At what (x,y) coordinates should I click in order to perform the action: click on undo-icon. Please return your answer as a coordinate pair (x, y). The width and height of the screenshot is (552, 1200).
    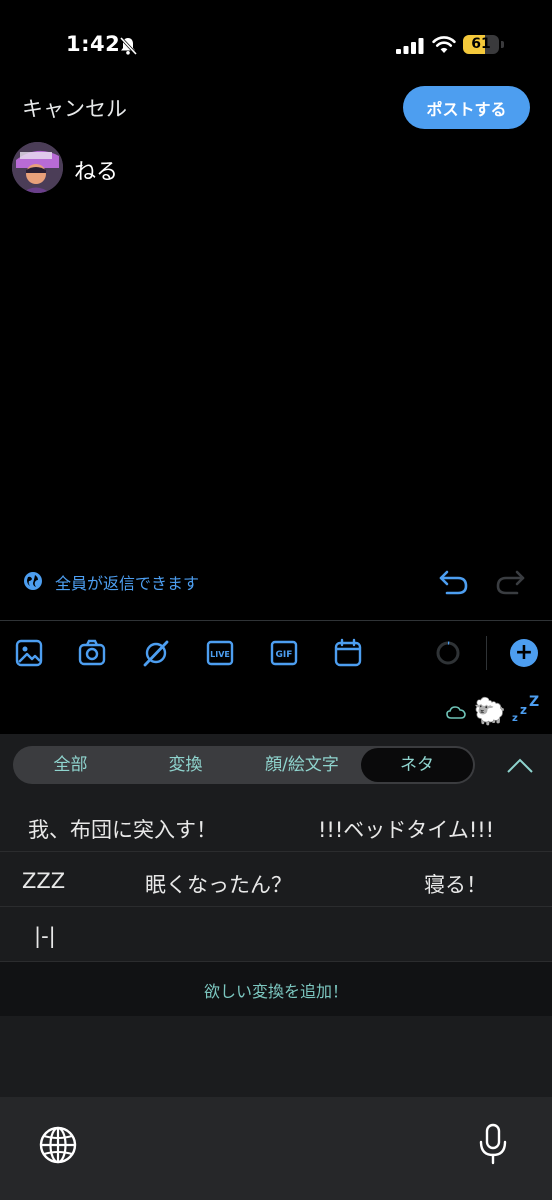
    Looking at the image, I should click on (454, 581).